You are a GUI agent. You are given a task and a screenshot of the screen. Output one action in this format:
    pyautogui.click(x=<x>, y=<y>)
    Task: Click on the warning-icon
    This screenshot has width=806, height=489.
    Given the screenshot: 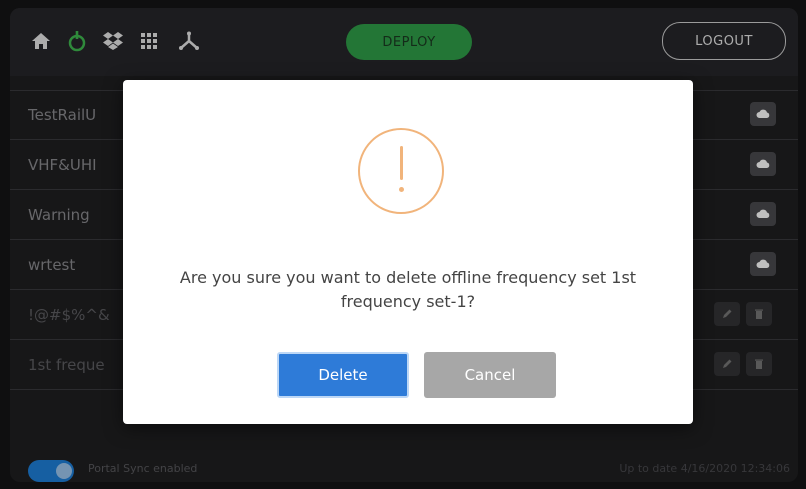 What is the action you would take?
    pyautogui.click(x=401, y=171)
    